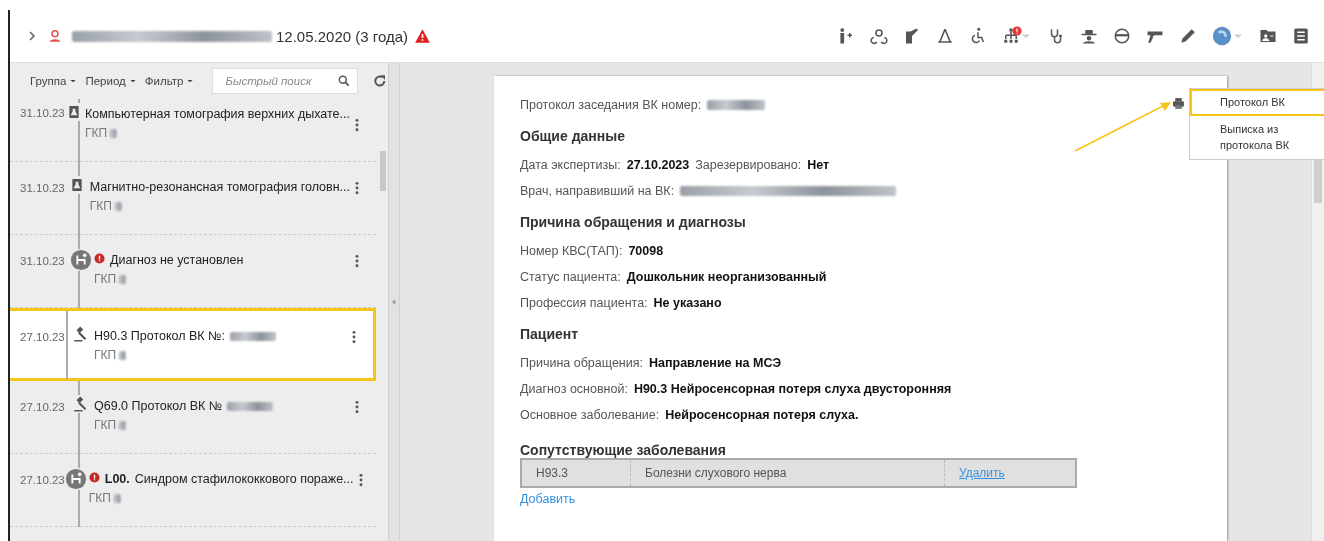 Image resolution: width=1324 pixels, height=541 pixels. Describe the element at coordinates (1089, 36) in the screenshot. I see `cowboy-icon` at that location.